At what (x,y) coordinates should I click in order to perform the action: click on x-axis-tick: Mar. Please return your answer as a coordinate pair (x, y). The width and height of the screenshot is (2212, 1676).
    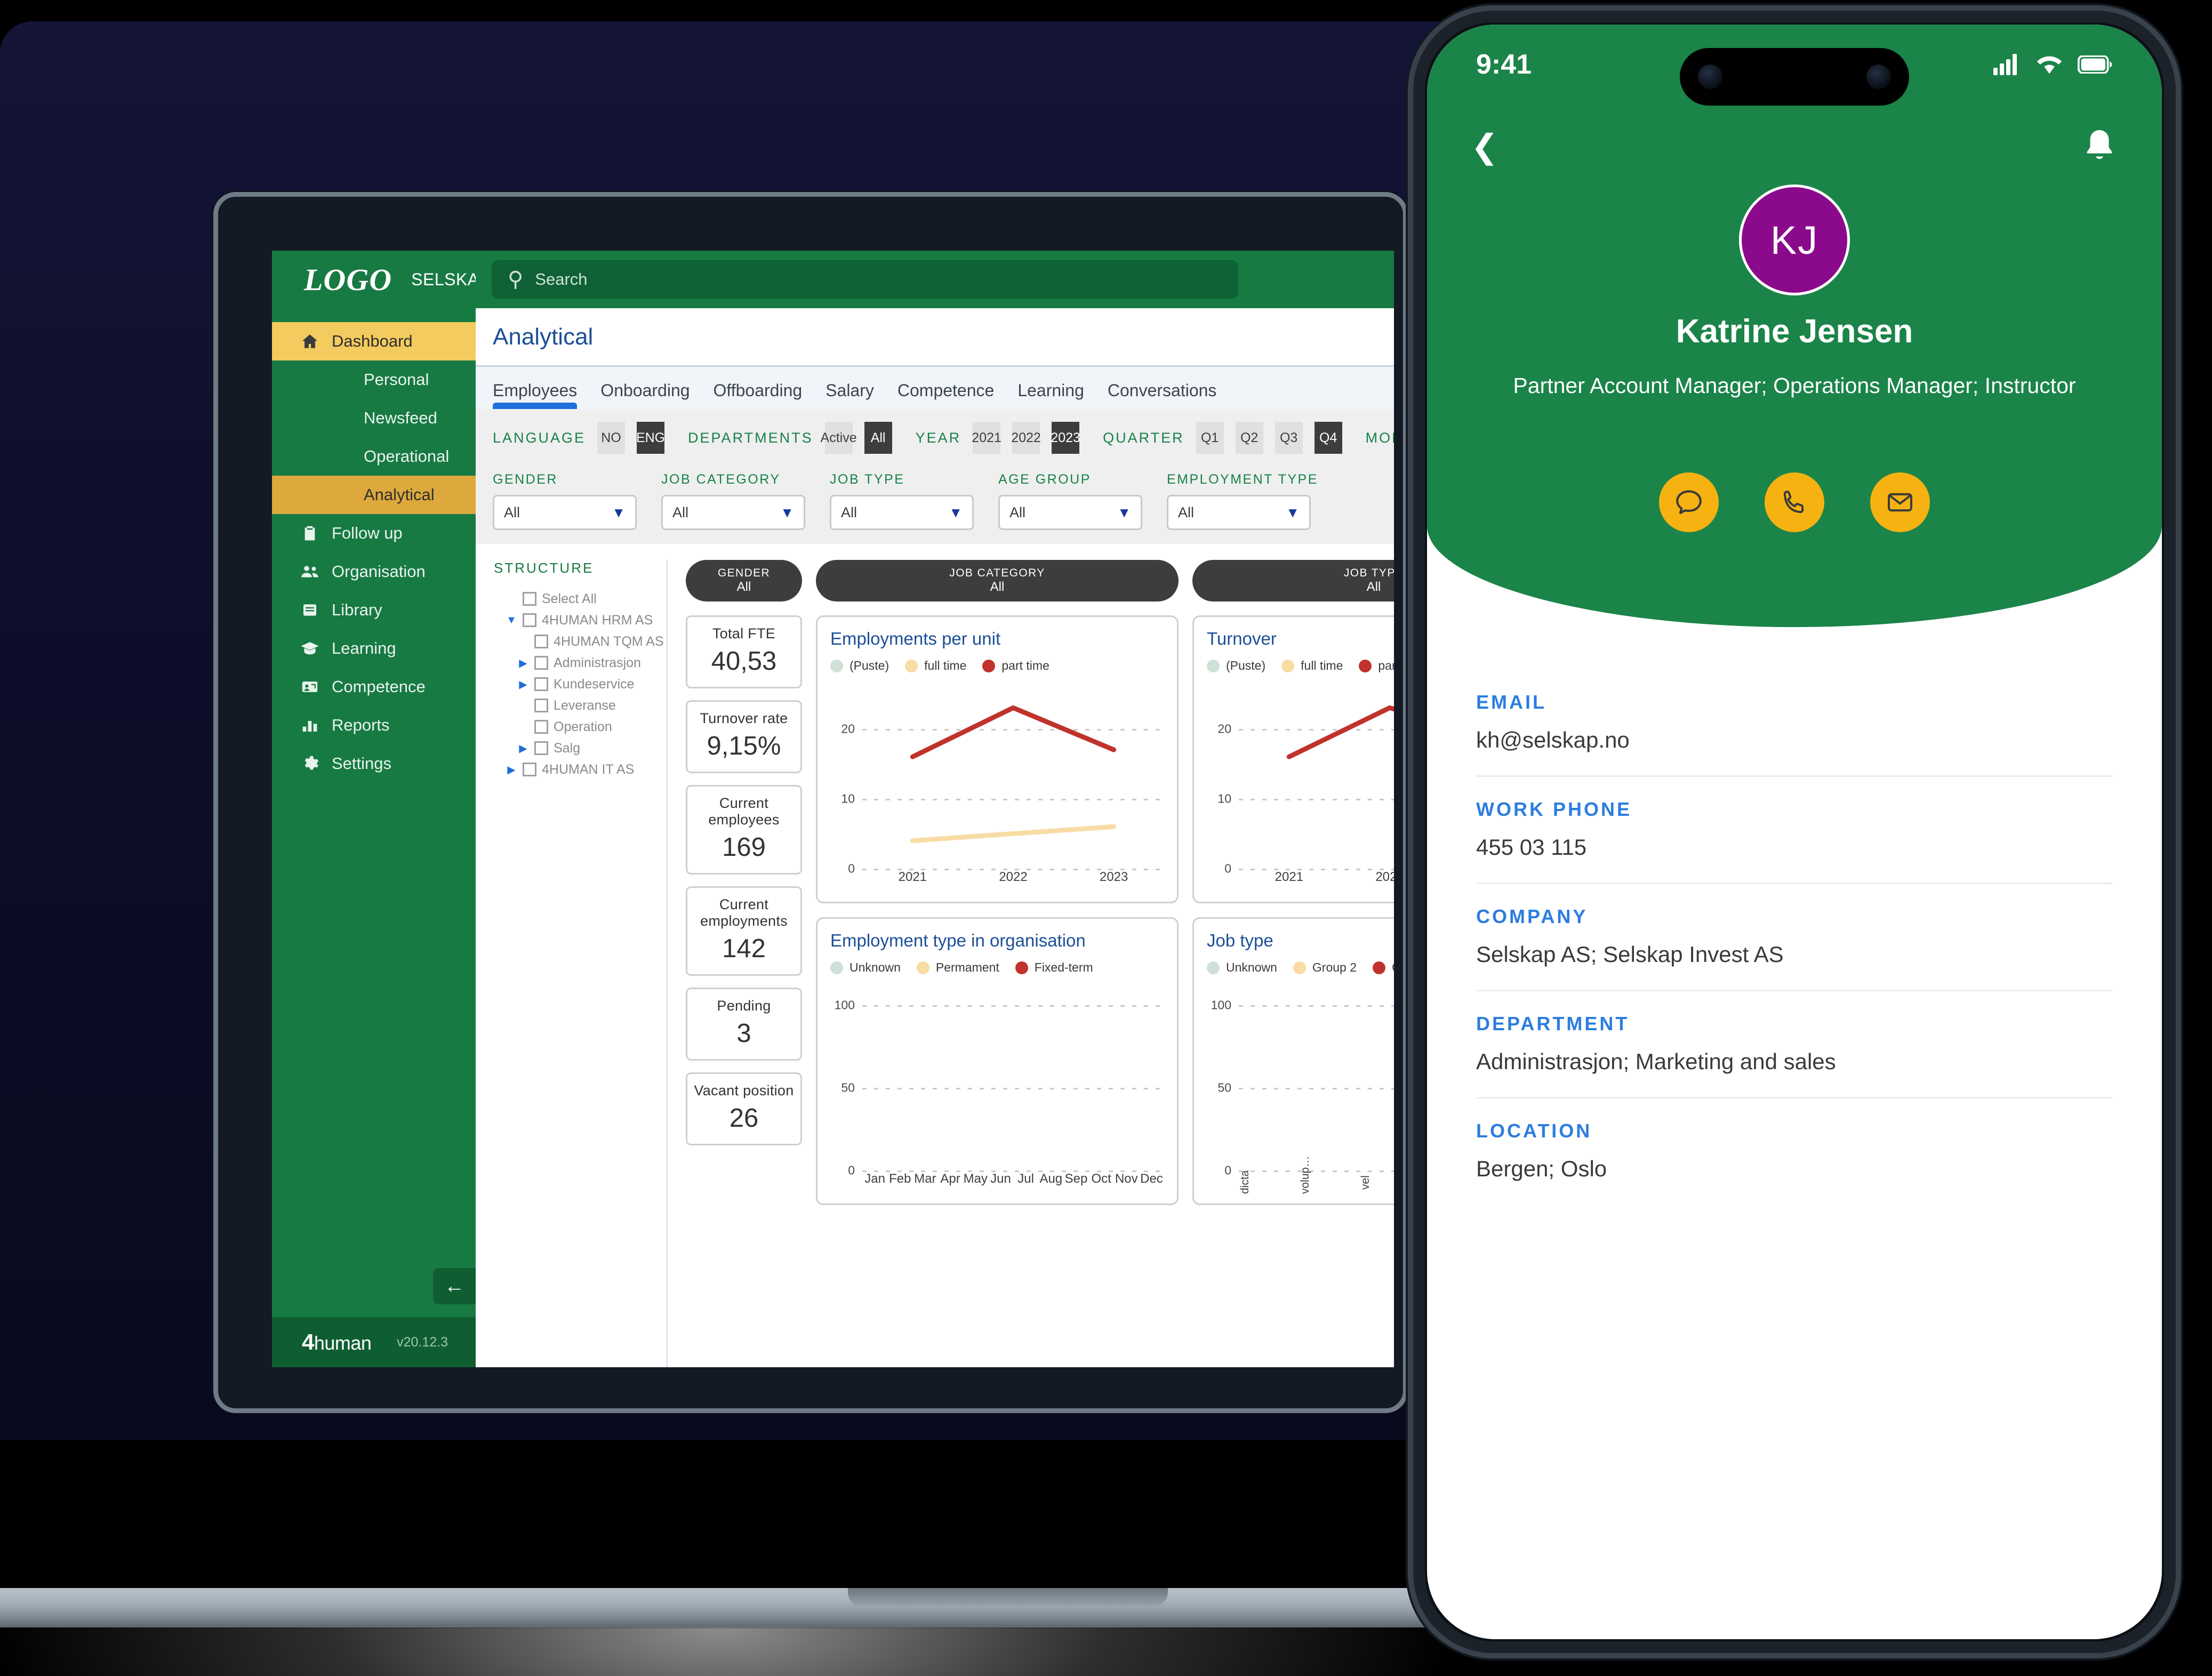
    Looking at the image, I should click on (925, 1179).